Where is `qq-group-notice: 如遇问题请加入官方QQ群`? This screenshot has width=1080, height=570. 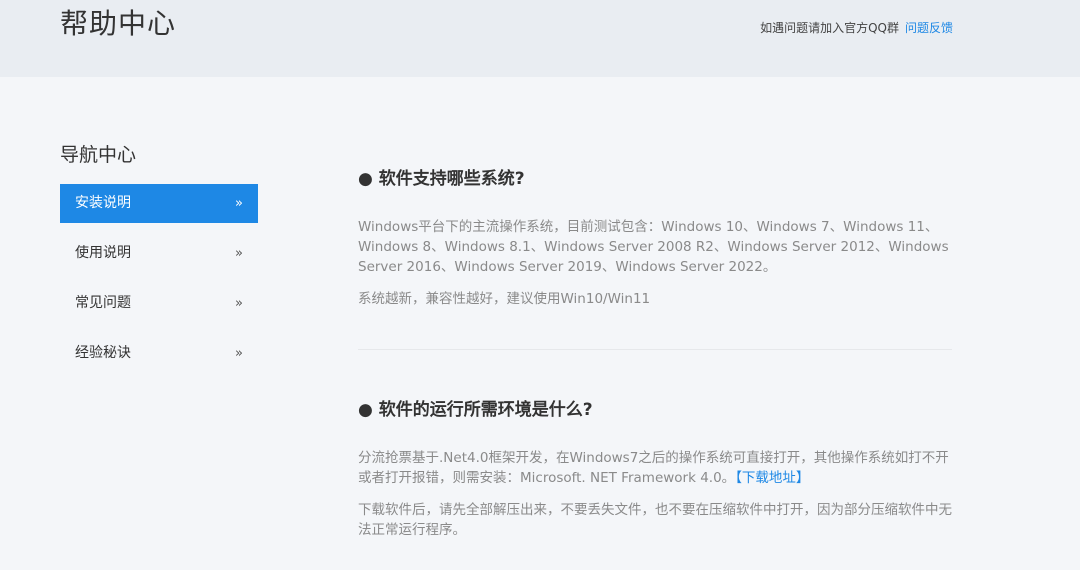 qq-group-notice: 如遇问题请加入官方QQ群 is located at coordinates (829, 28).